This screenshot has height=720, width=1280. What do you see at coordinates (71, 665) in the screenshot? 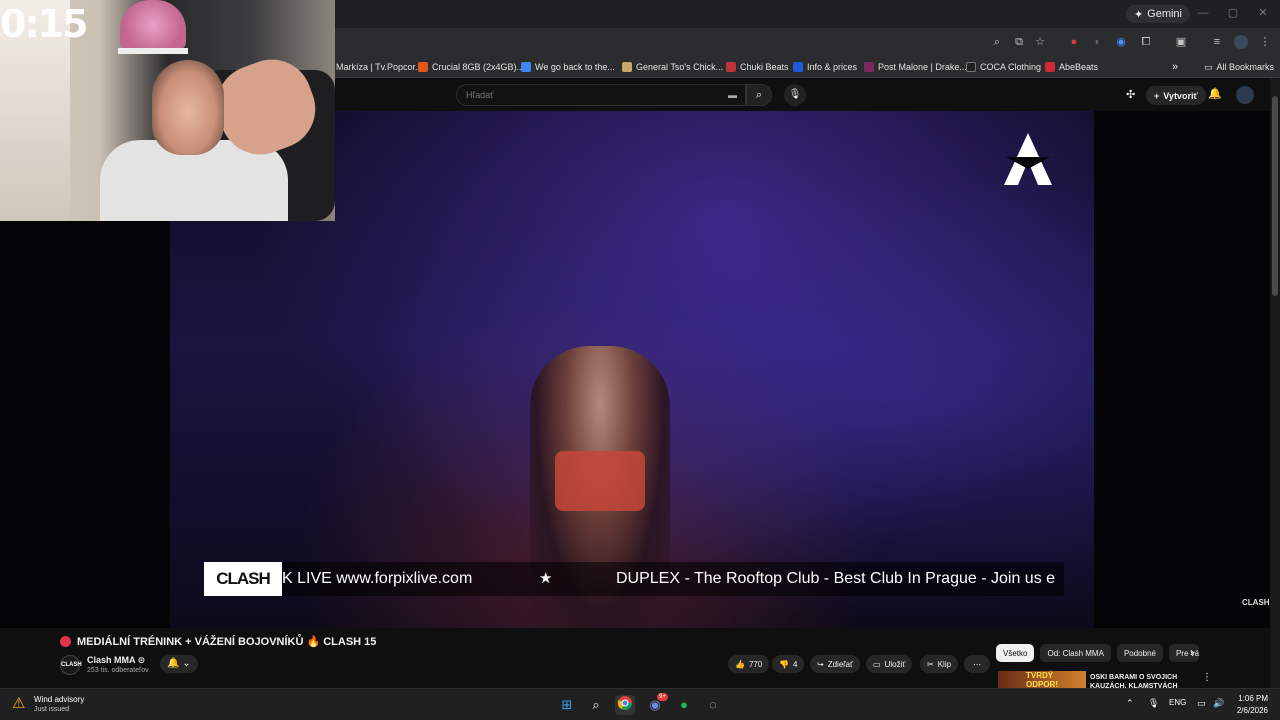
I see `channel-avatar: CLASH` at bounding box center [71, 665].